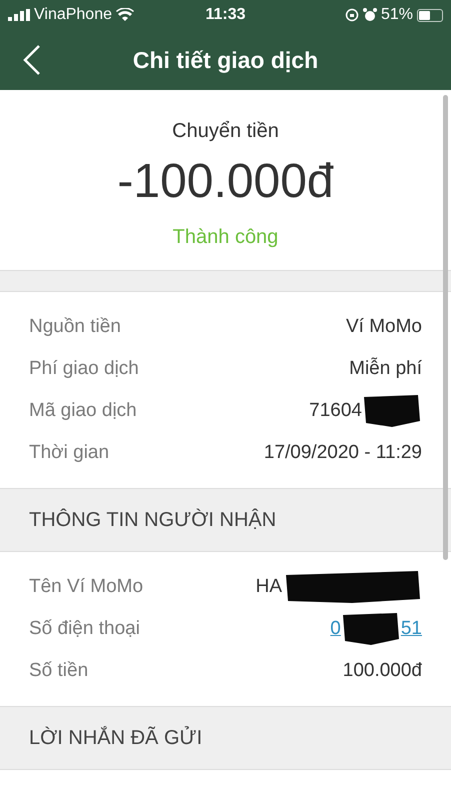 The width and height of the screenshot is (451, 800). I want to click on page-title: Chi tiết giao dịch, so click(225, 60).